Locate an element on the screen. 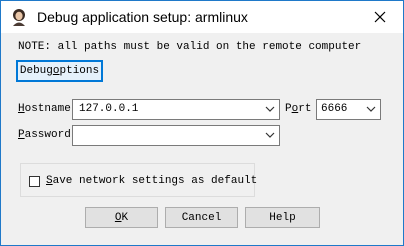  save-settings-checkbox is located at coordinates (34, 181).